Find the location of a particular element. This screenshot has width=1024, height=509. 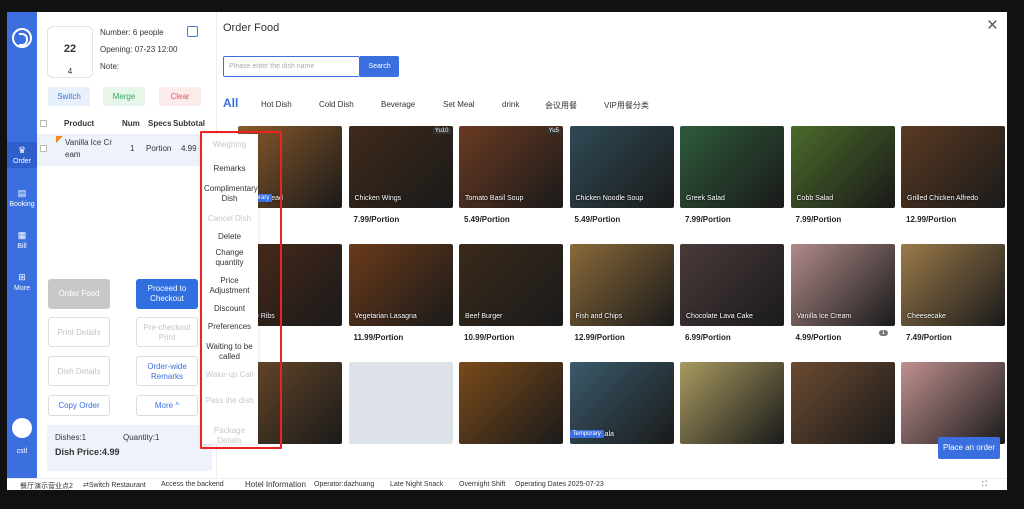

merge-button: Merge is located at coordinates (124, 96).